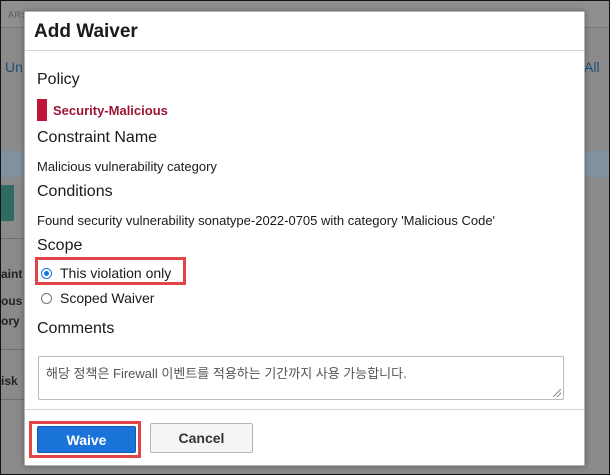 This screenshot has height=475, width=610. I want to click on dialog-title: Add Waiver, so click(86, 31).